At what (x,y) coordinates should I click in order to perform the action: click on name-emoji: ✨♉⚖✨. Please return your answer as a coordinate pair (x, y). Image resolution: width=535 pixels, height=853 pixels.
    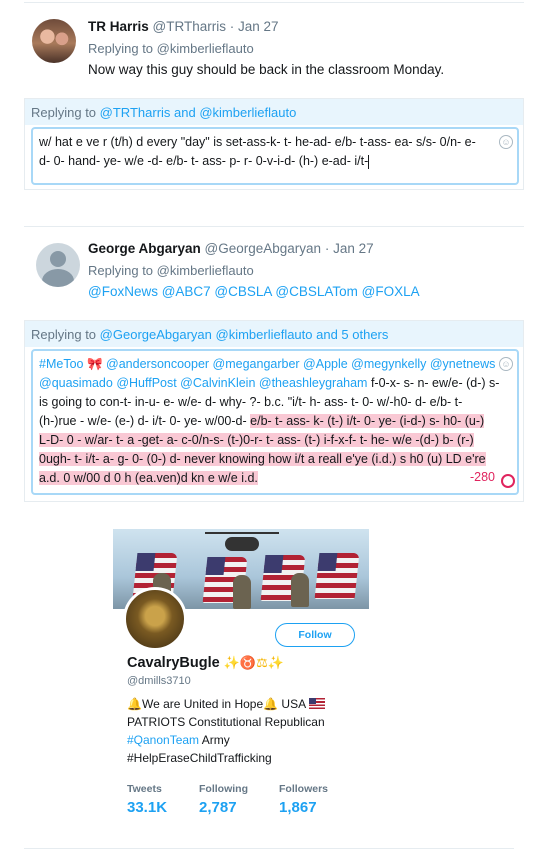
    Looking at the image, I should click on (253, 662).